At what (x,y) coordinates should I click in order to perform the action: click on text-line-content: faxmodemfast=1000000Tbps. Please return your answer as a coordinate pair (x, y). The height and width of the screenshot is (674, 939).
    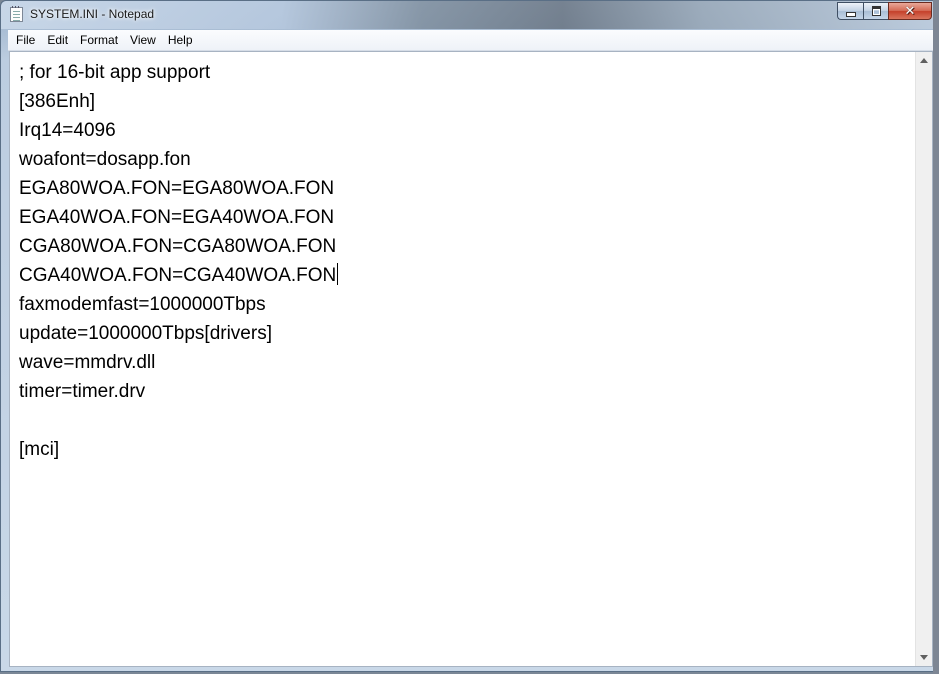
    Looking at the image, I should click on (142, 304).